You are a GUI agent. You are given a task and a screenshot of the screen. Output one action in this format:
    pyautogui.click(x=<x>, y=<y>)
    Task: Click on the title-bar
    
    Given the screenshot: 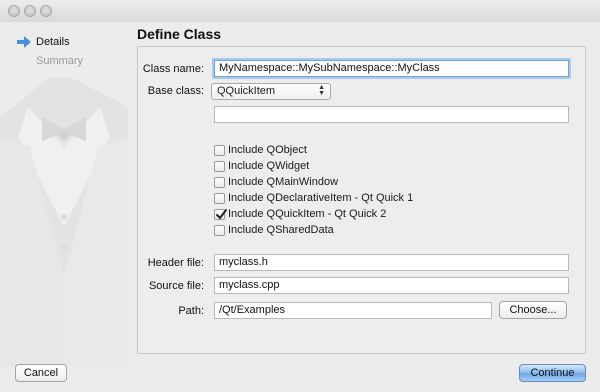 What is the action you would take?
    pyautogui.click(x=300, y=11)
    